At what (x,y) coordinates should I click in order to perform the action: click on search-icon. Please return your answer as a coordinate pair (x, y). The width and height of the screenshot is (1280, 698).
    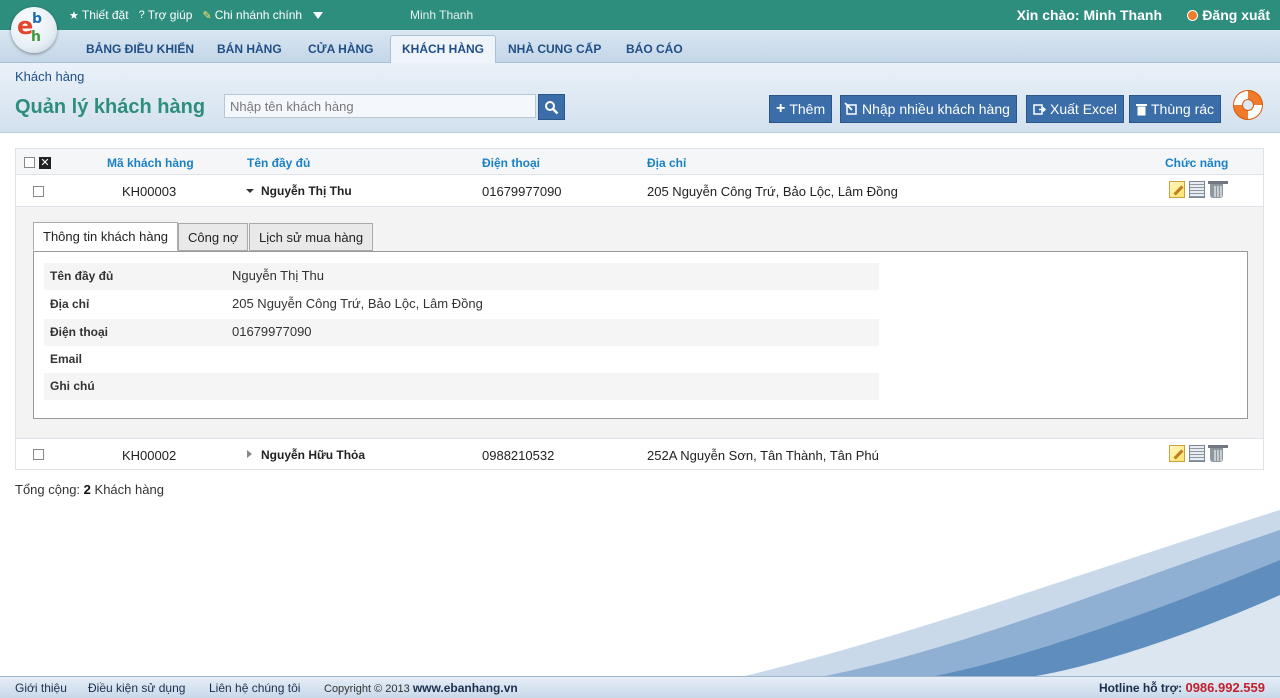
    Looking at the image, I should click on (552, 107).